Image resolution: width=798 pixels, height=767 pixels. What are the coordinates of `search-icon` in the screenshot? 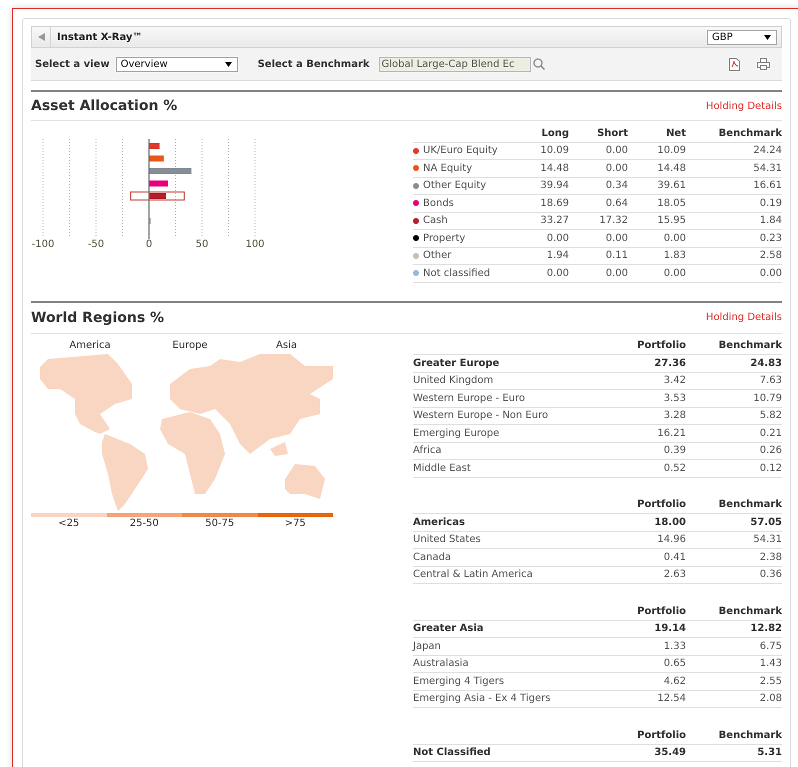 It's located at (538, 64).